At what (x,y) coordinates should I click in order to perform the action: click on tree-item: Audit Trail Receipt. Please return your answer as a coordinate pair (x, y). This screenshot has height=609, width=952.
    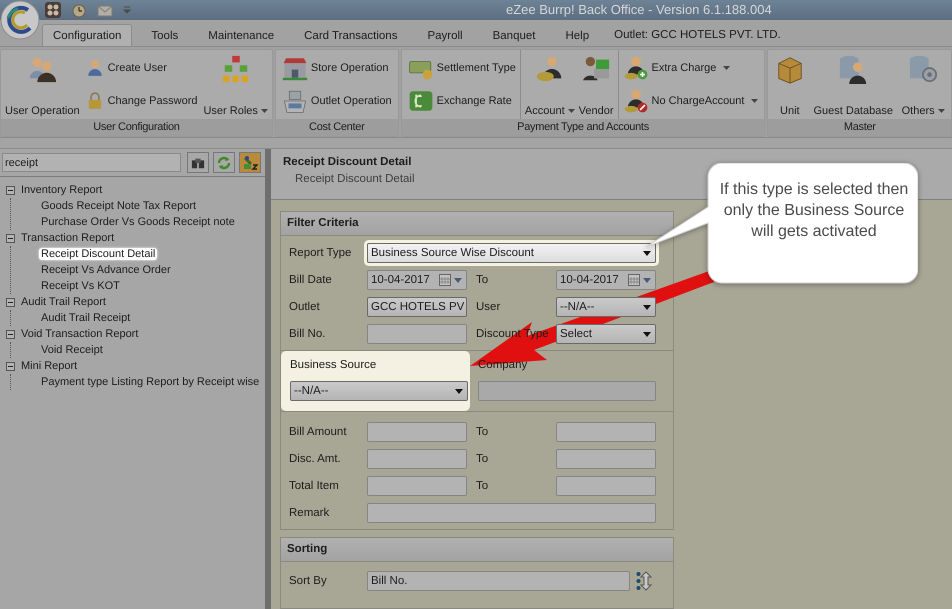
    Looking at the image, I should click on (85, 318).